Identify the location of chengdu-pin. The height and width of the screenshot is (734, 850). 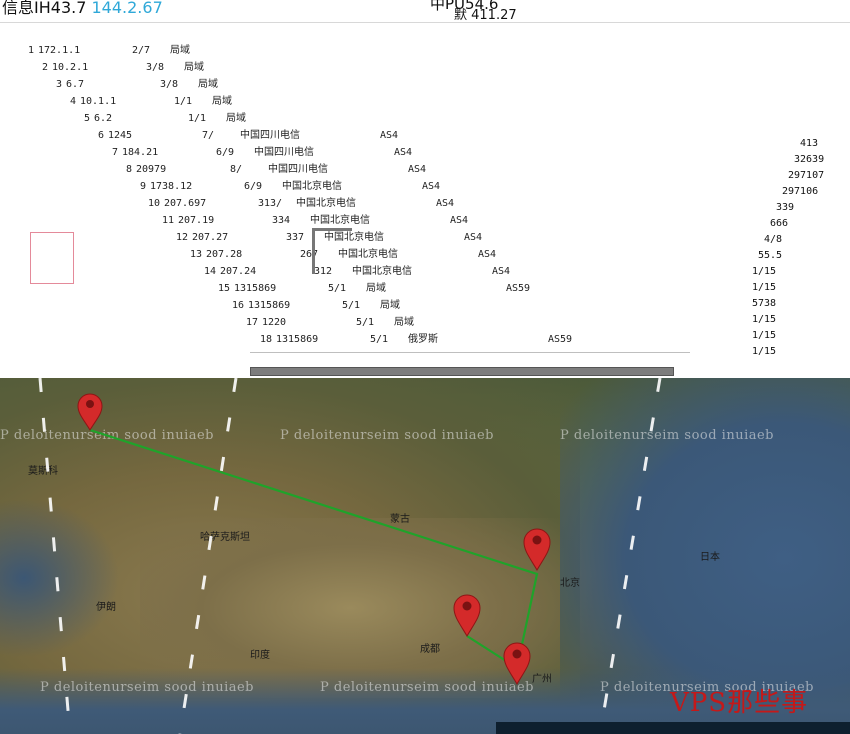
(467, 615).